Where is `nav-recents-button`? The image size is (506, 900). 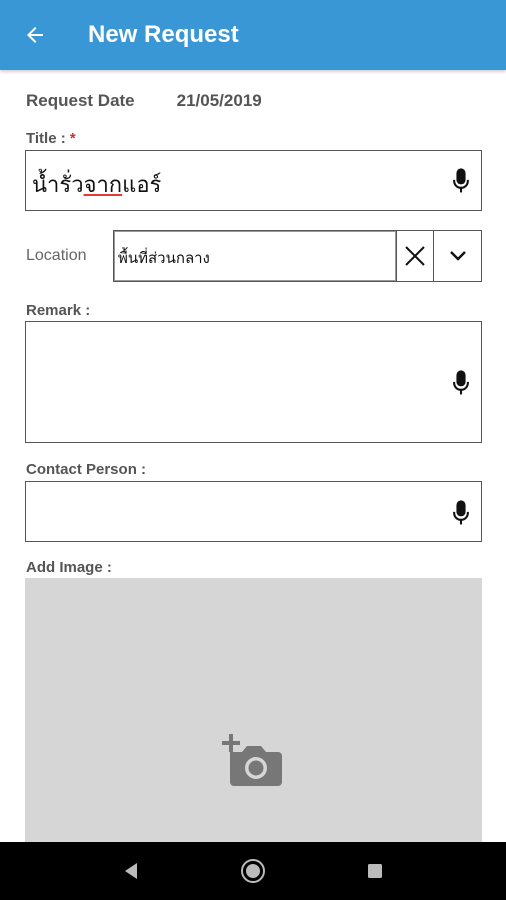 nav-recents-button is located at coordinates (375, 871).